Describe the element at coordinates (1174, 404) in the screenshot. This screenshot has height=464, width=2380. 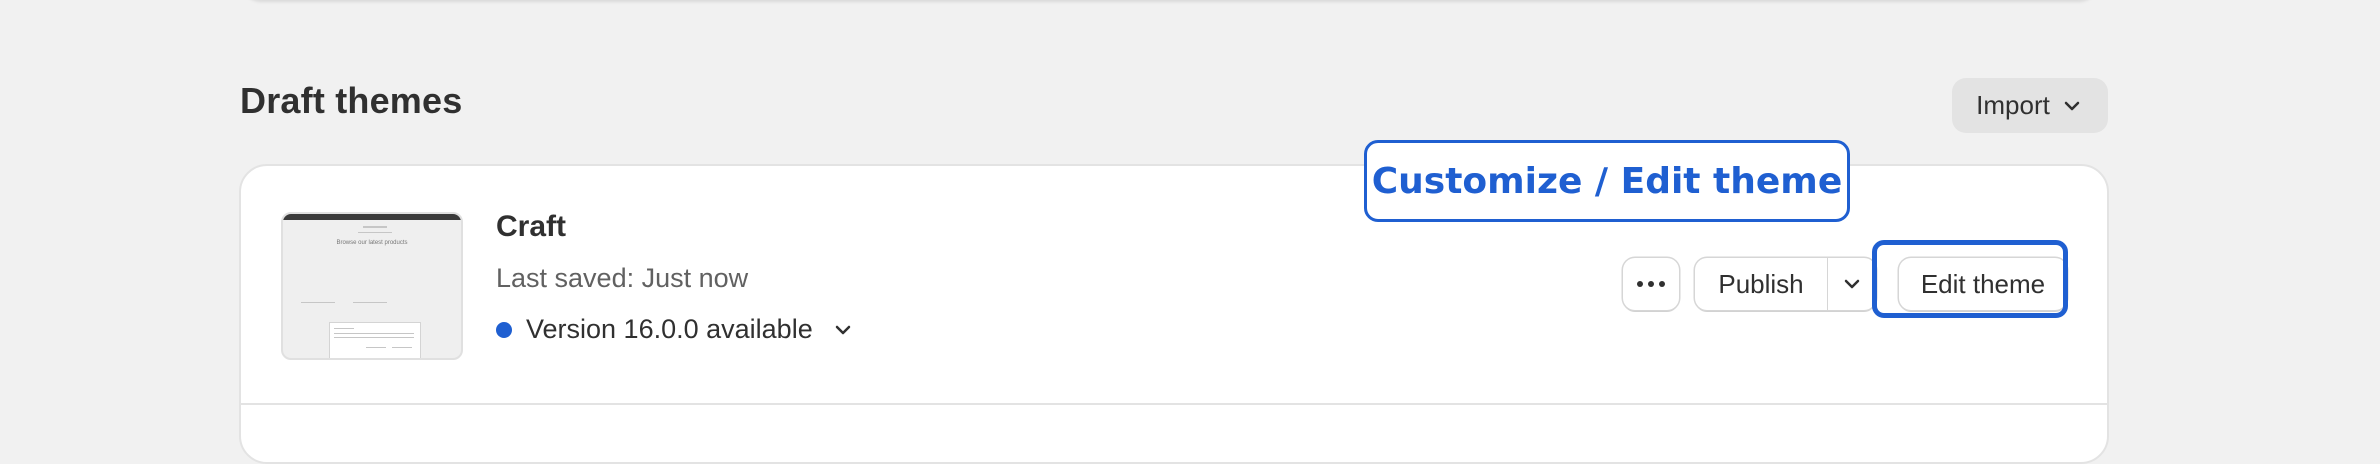
I see `card-divider` at that location.